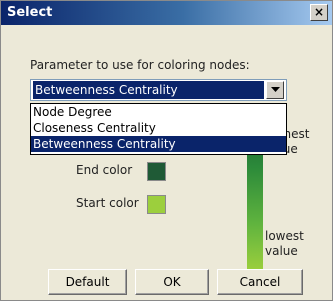  I want to click on parameter-select: Betweenness Centrality, so click(158, 90).